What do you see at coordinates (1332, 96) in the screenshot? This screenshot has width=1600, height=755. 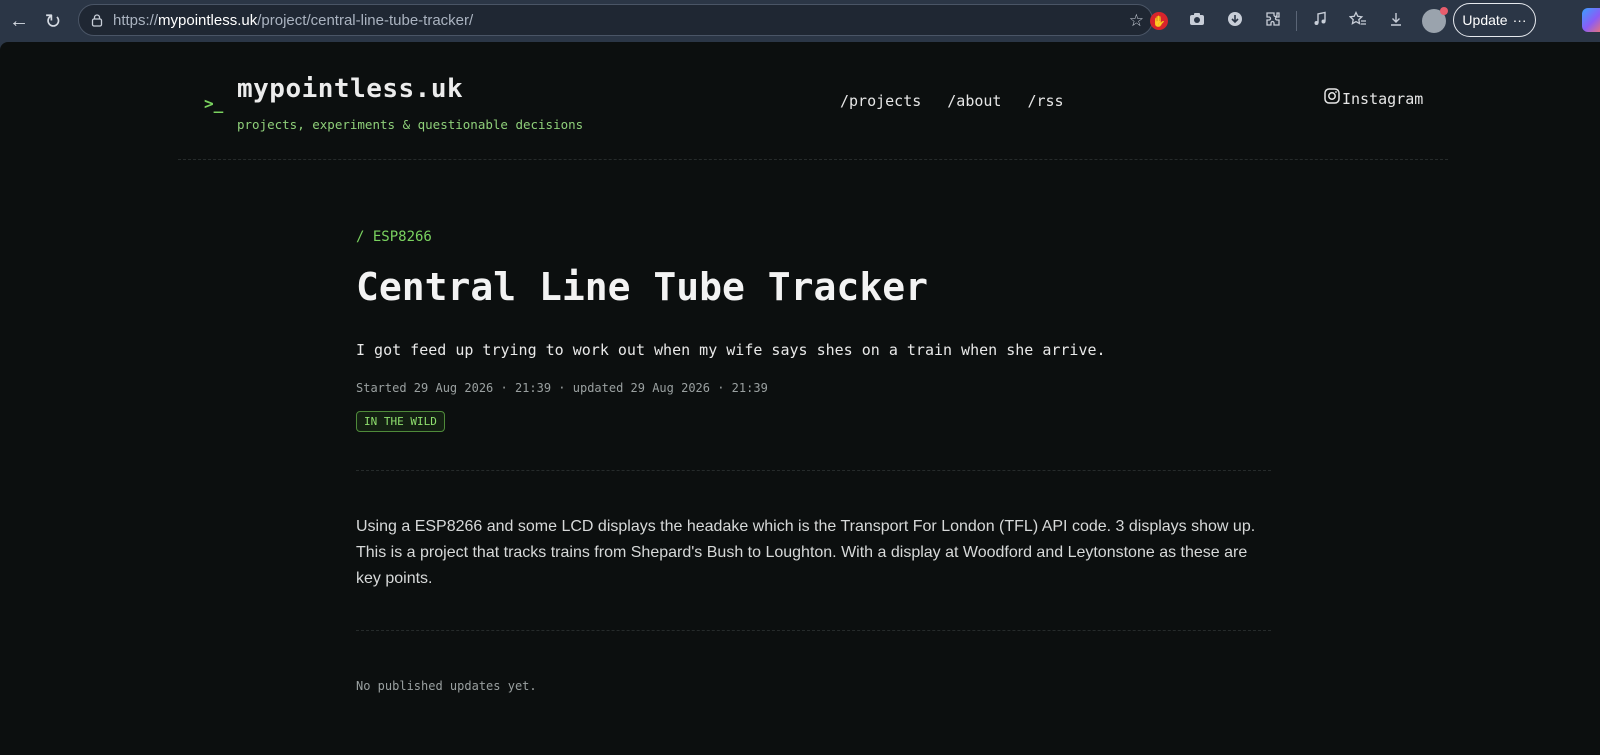 I see `instagram-icon` at bounding box center [1332, 96].